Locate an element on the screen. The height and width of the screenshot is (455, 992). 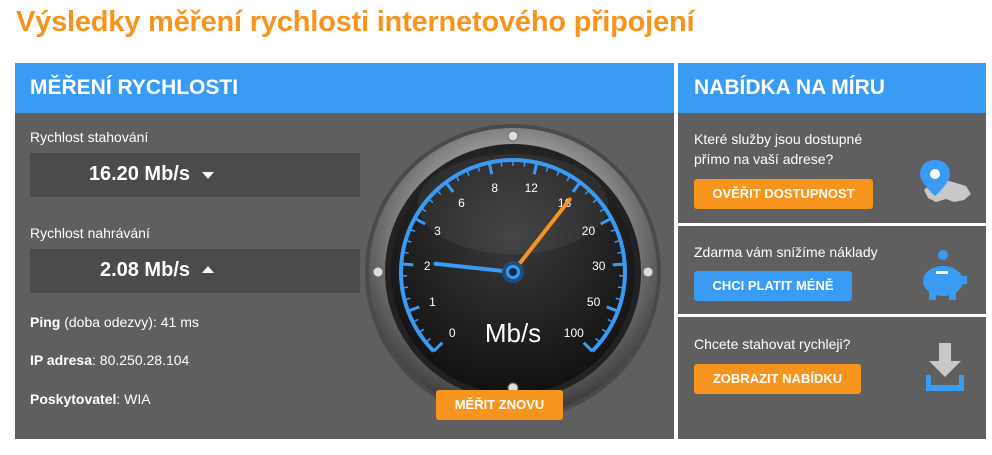
screw-top is located at coordinates (513, 136).